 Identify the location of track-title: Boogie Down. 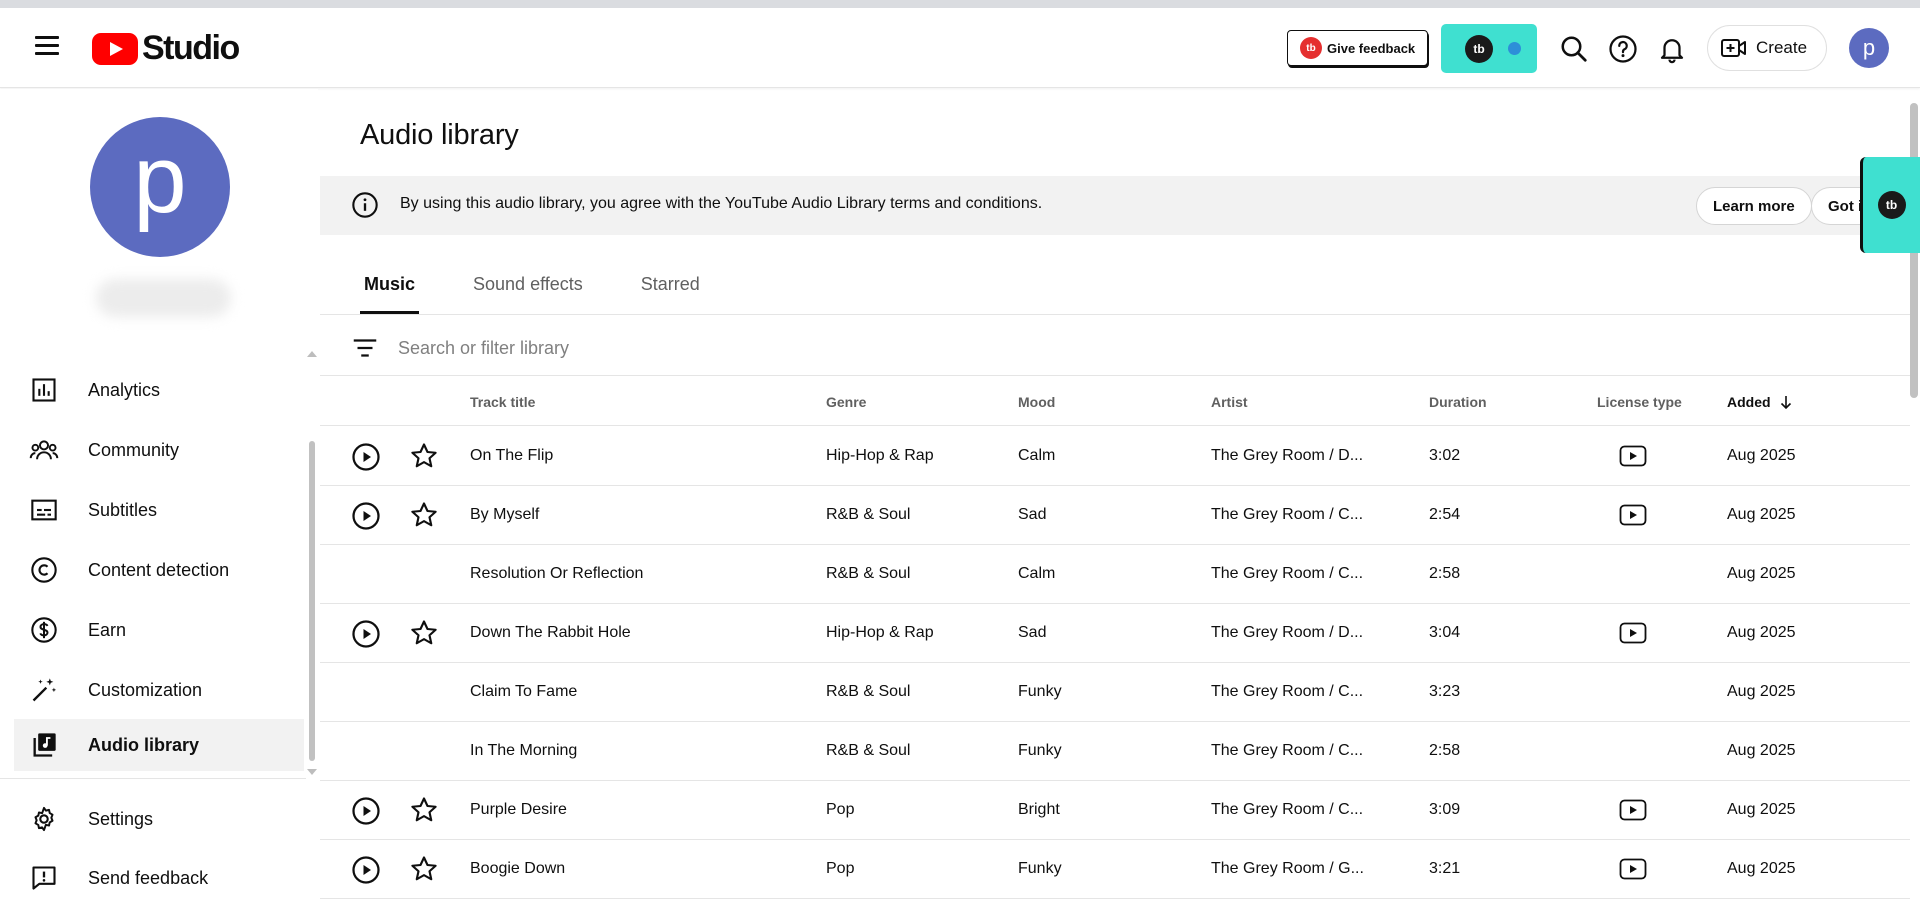
(518, 868).